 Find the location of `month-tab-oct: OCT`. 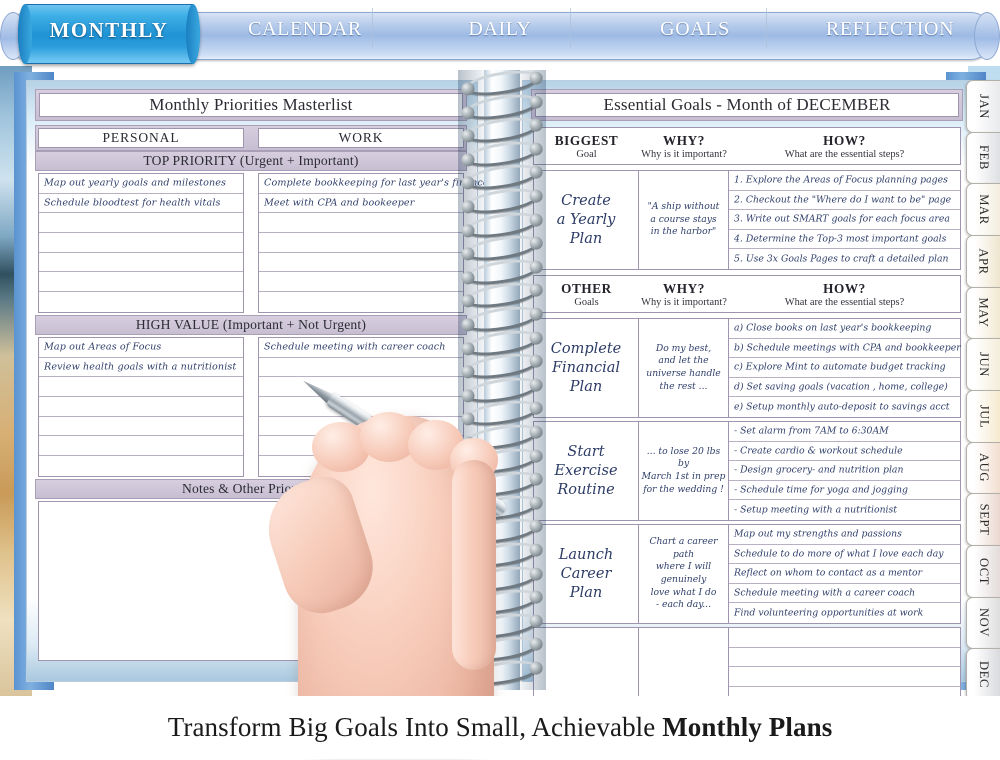

month-tab-oct: OCT is located at coordinates (983, 571).